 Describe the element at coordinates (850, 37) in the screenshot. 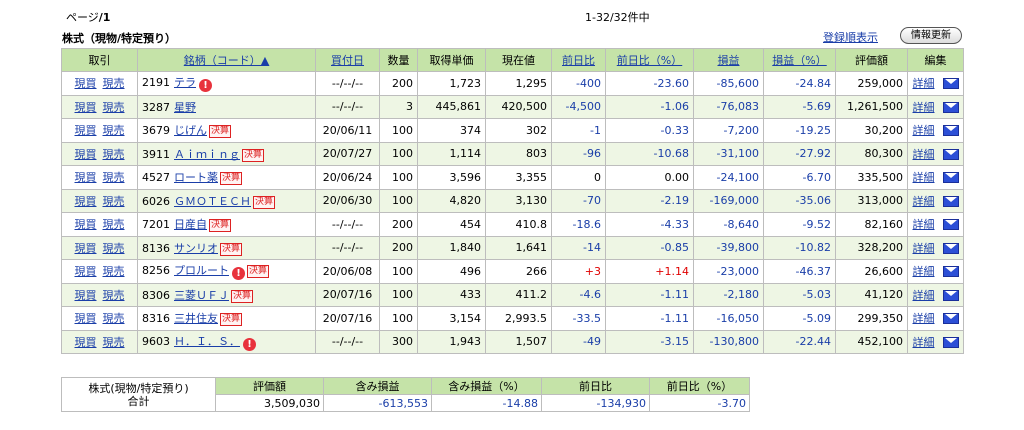

I see `registration-order-link: 登録順表示` at that location.